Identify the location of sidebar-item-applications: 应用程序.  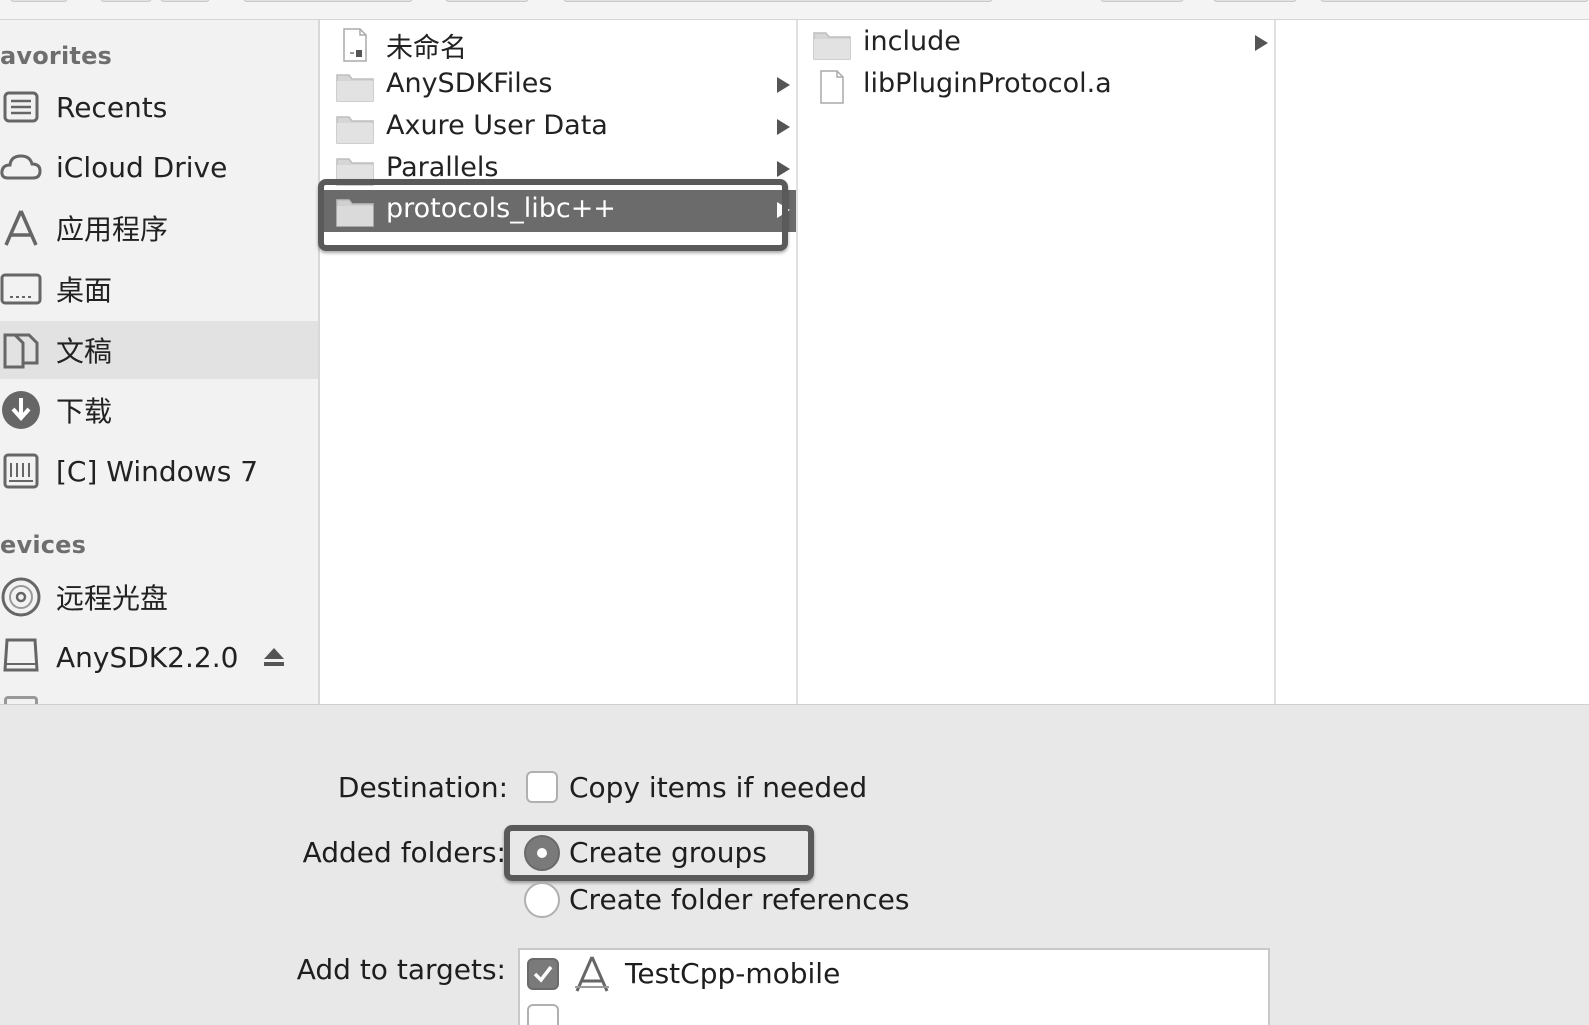
(159, 228).